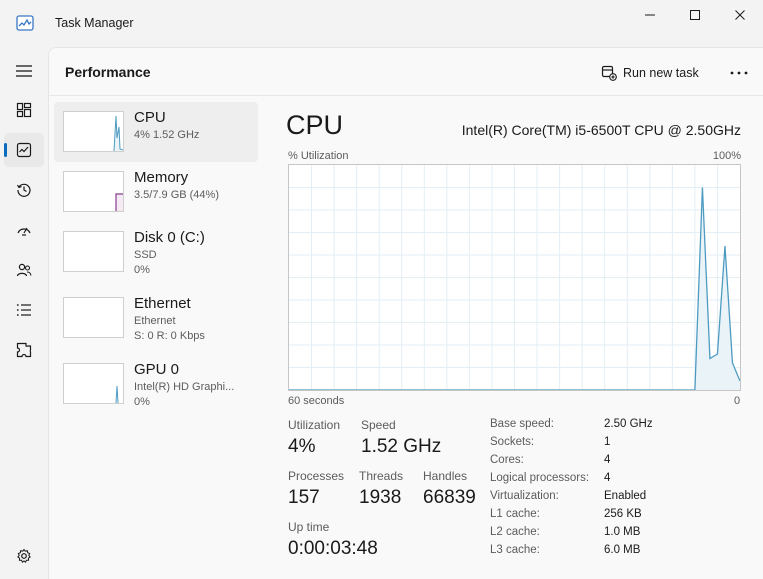 The width and height of the screenshot is (763, 579). I want to click on device-item-disk: Disk 0 (C:) SSD 0%, so click(156, 252).